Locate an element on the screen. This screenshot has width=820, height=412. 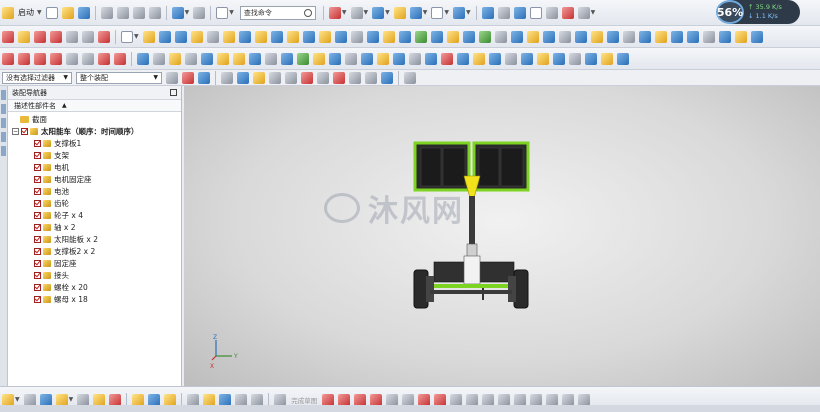
inspect-icon is located at coordinates (623, 58).